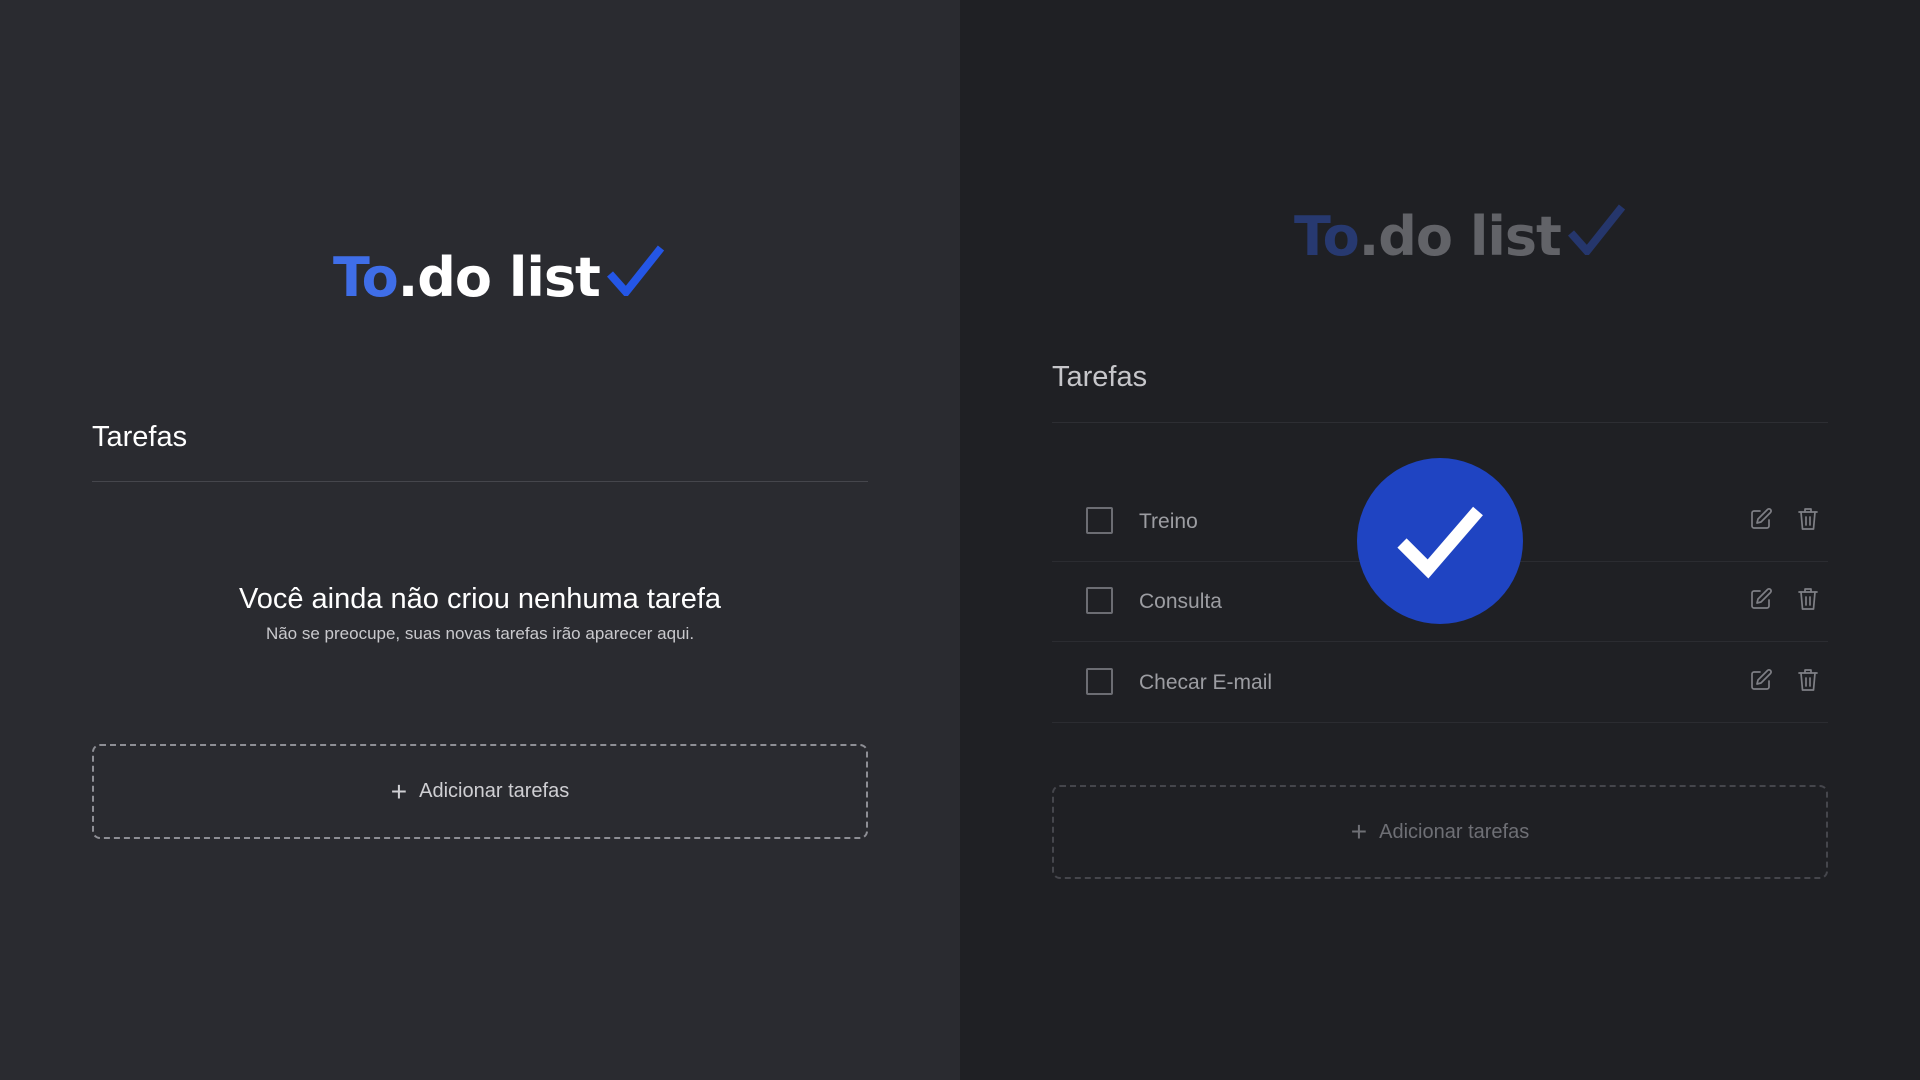 This screenshot has height=1080, width=1920. What do you see at coordinates (1206, 682) in the screenshot?
I see `task-label: Checar E-mail` at bounding box center [1206, 682].